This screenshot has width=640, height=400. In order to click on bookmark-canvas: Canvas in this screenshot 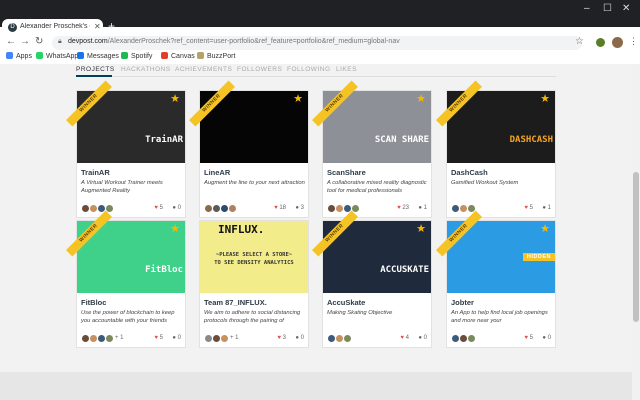, I will do `click(178, 56)`.